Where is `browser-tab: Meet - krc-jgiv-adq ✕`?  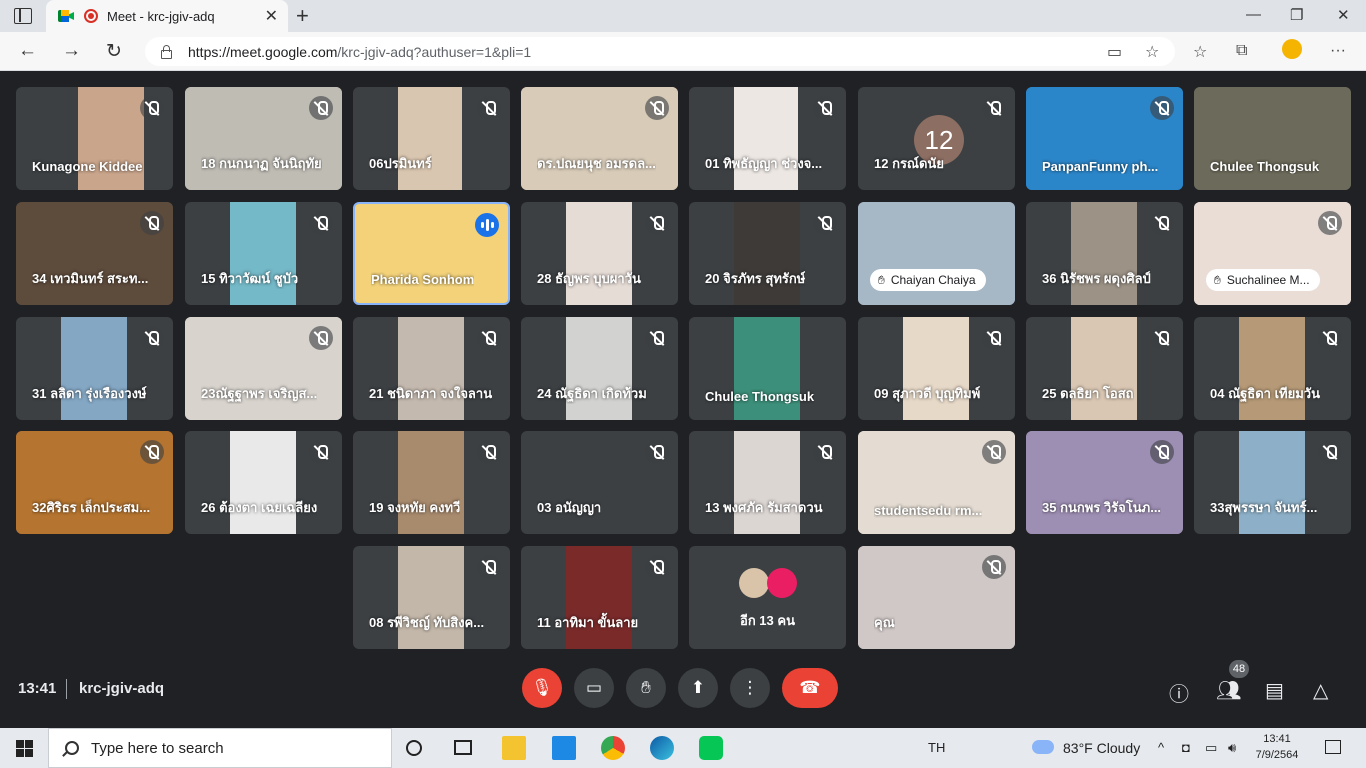 browser-tab: Meet - krc-jgiv-adq ✕ is located at coordinates (167, 16).